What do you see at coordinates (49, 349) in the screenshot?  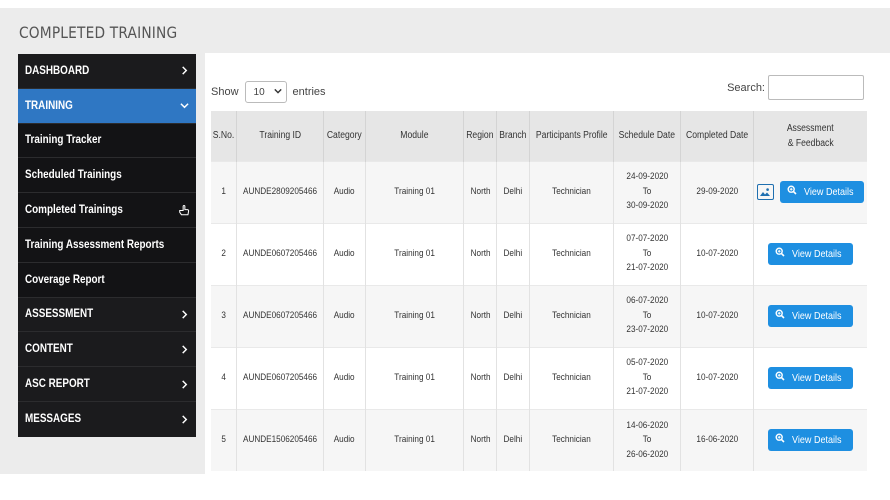 I see `sidebar-item-label: CONTENT` at bounding box center [49, 349].